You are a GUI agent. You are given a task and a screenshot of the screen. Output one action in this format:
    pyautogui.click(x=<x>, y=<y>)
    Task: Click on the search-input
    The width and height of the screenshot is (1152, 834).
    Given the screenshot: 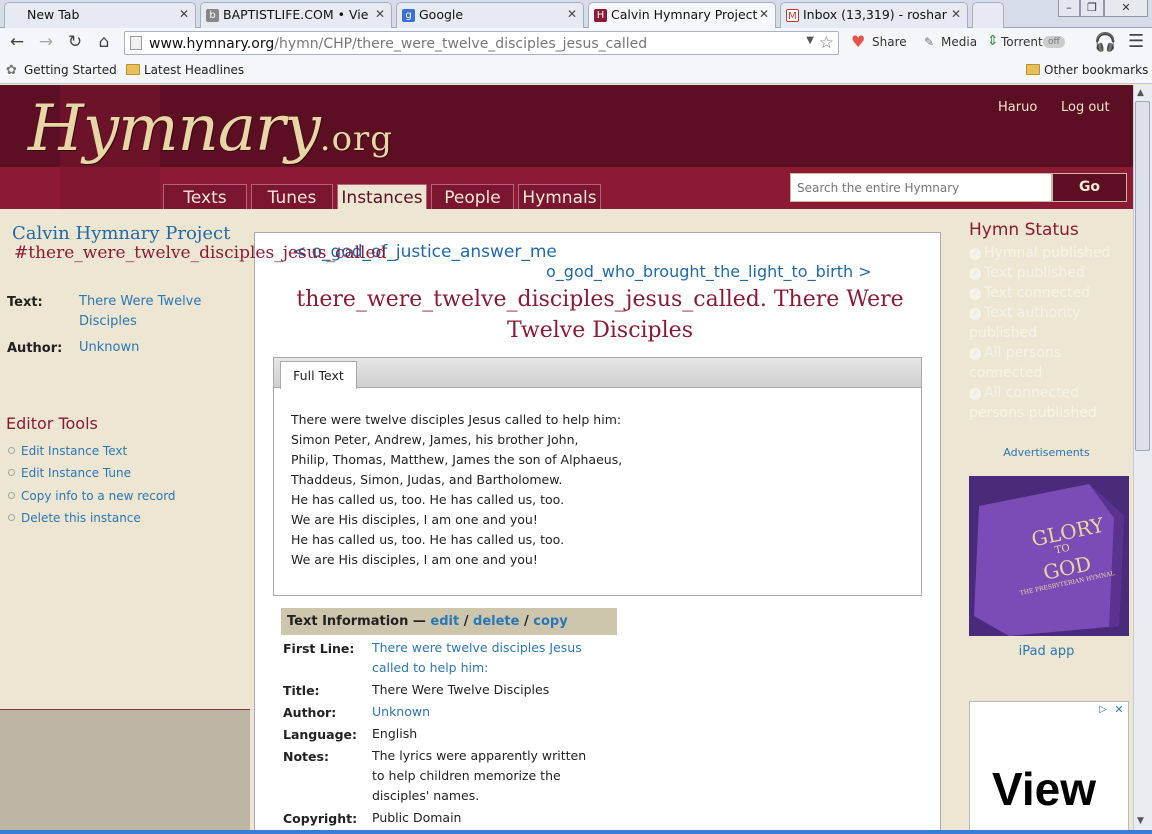 What is the action you would take?
    pyautogui.click(x=921, y=187)
    